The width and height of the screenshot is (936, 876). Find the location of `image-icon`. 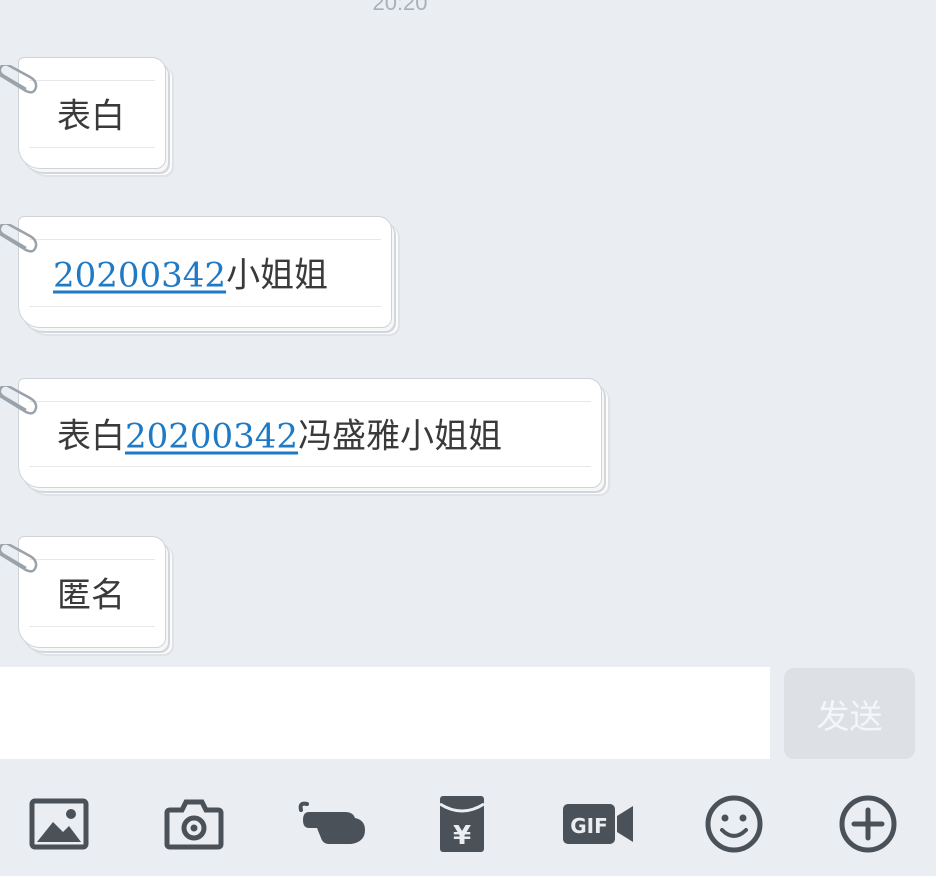

image-icon is located at coordinates (59, 824).